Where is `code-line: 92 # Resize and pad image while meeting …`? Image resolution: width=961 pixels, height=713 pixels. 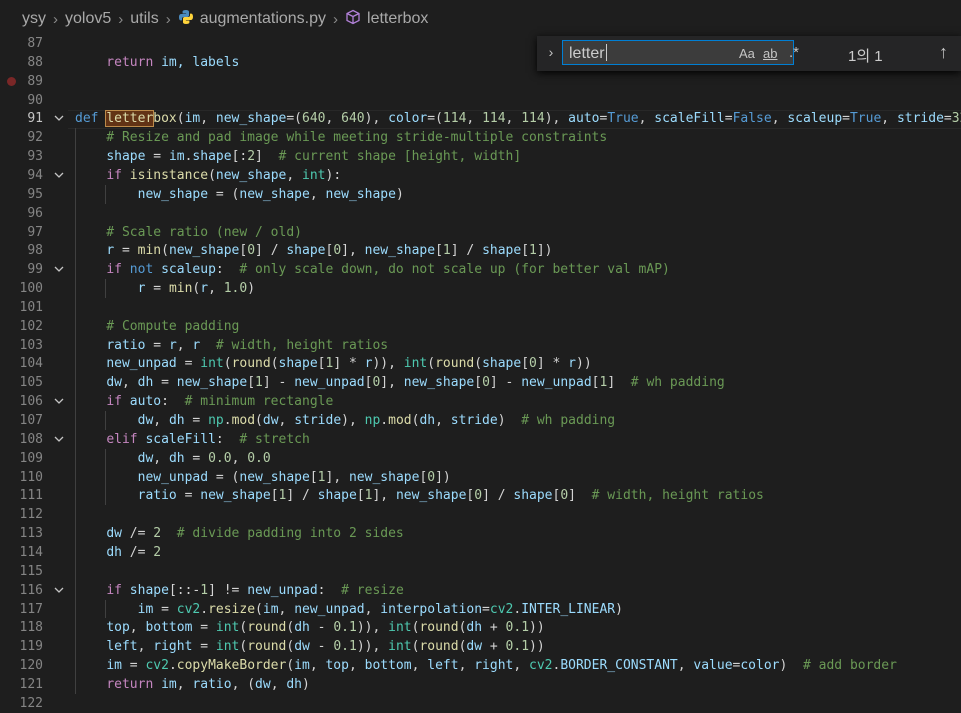 code-line: 92 # Resize and pad image while meeting … is located at coordinates (480, 137).